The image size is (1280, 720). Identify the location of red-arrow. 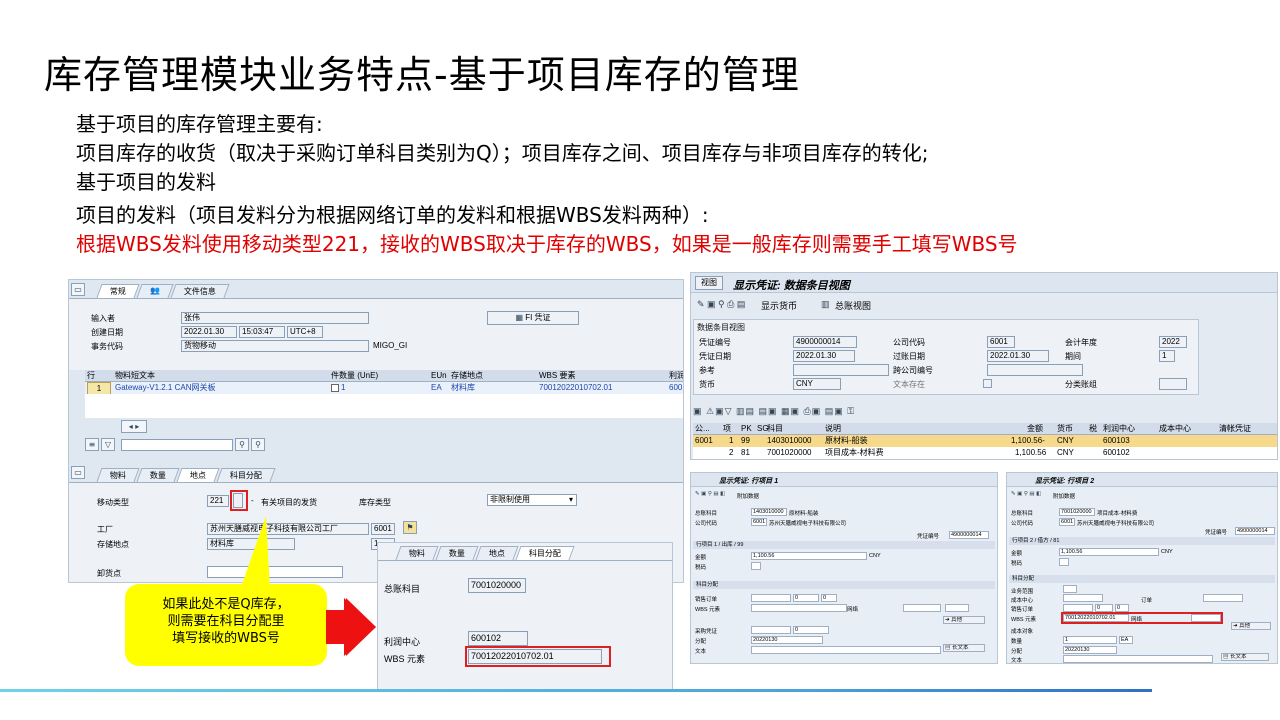
(351, 627).